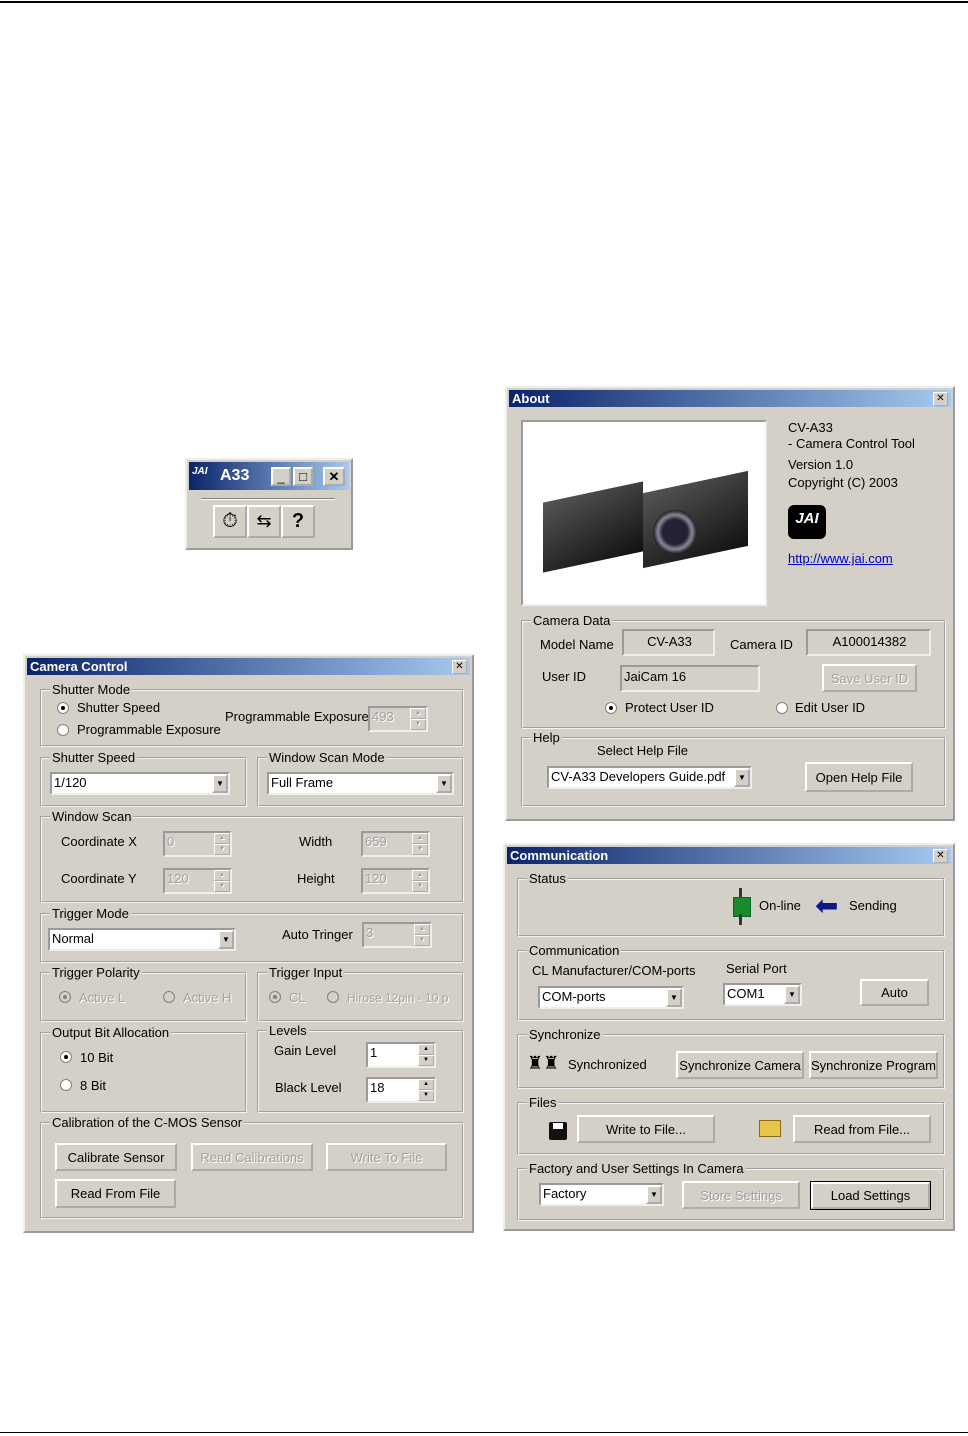  I want to click on open-help-file-button: Open Help File, so click(859, 777).